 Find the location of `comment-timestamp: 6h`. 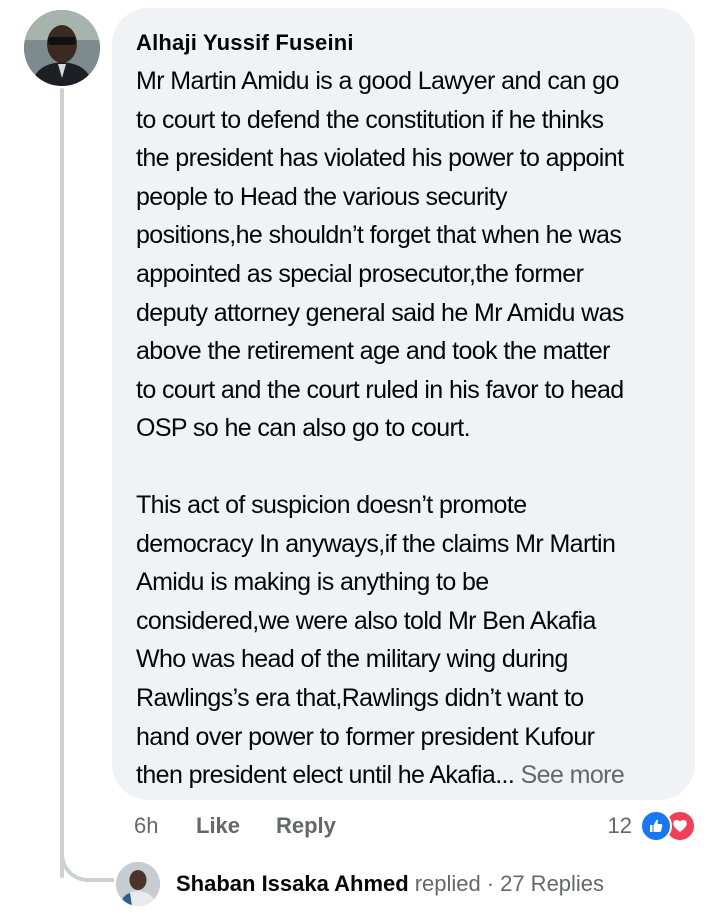

comment-timestamp: 6h is located at coordinates (165, 826).